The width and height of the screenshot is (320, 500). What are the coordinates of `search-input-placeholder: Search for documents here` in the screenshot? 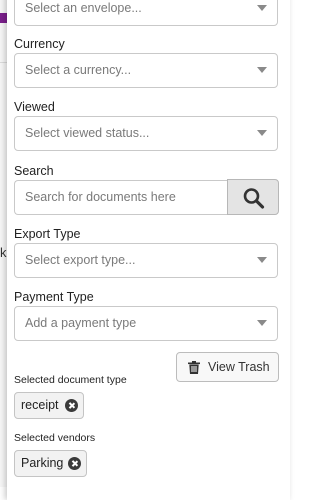 It's located at (100, 197).